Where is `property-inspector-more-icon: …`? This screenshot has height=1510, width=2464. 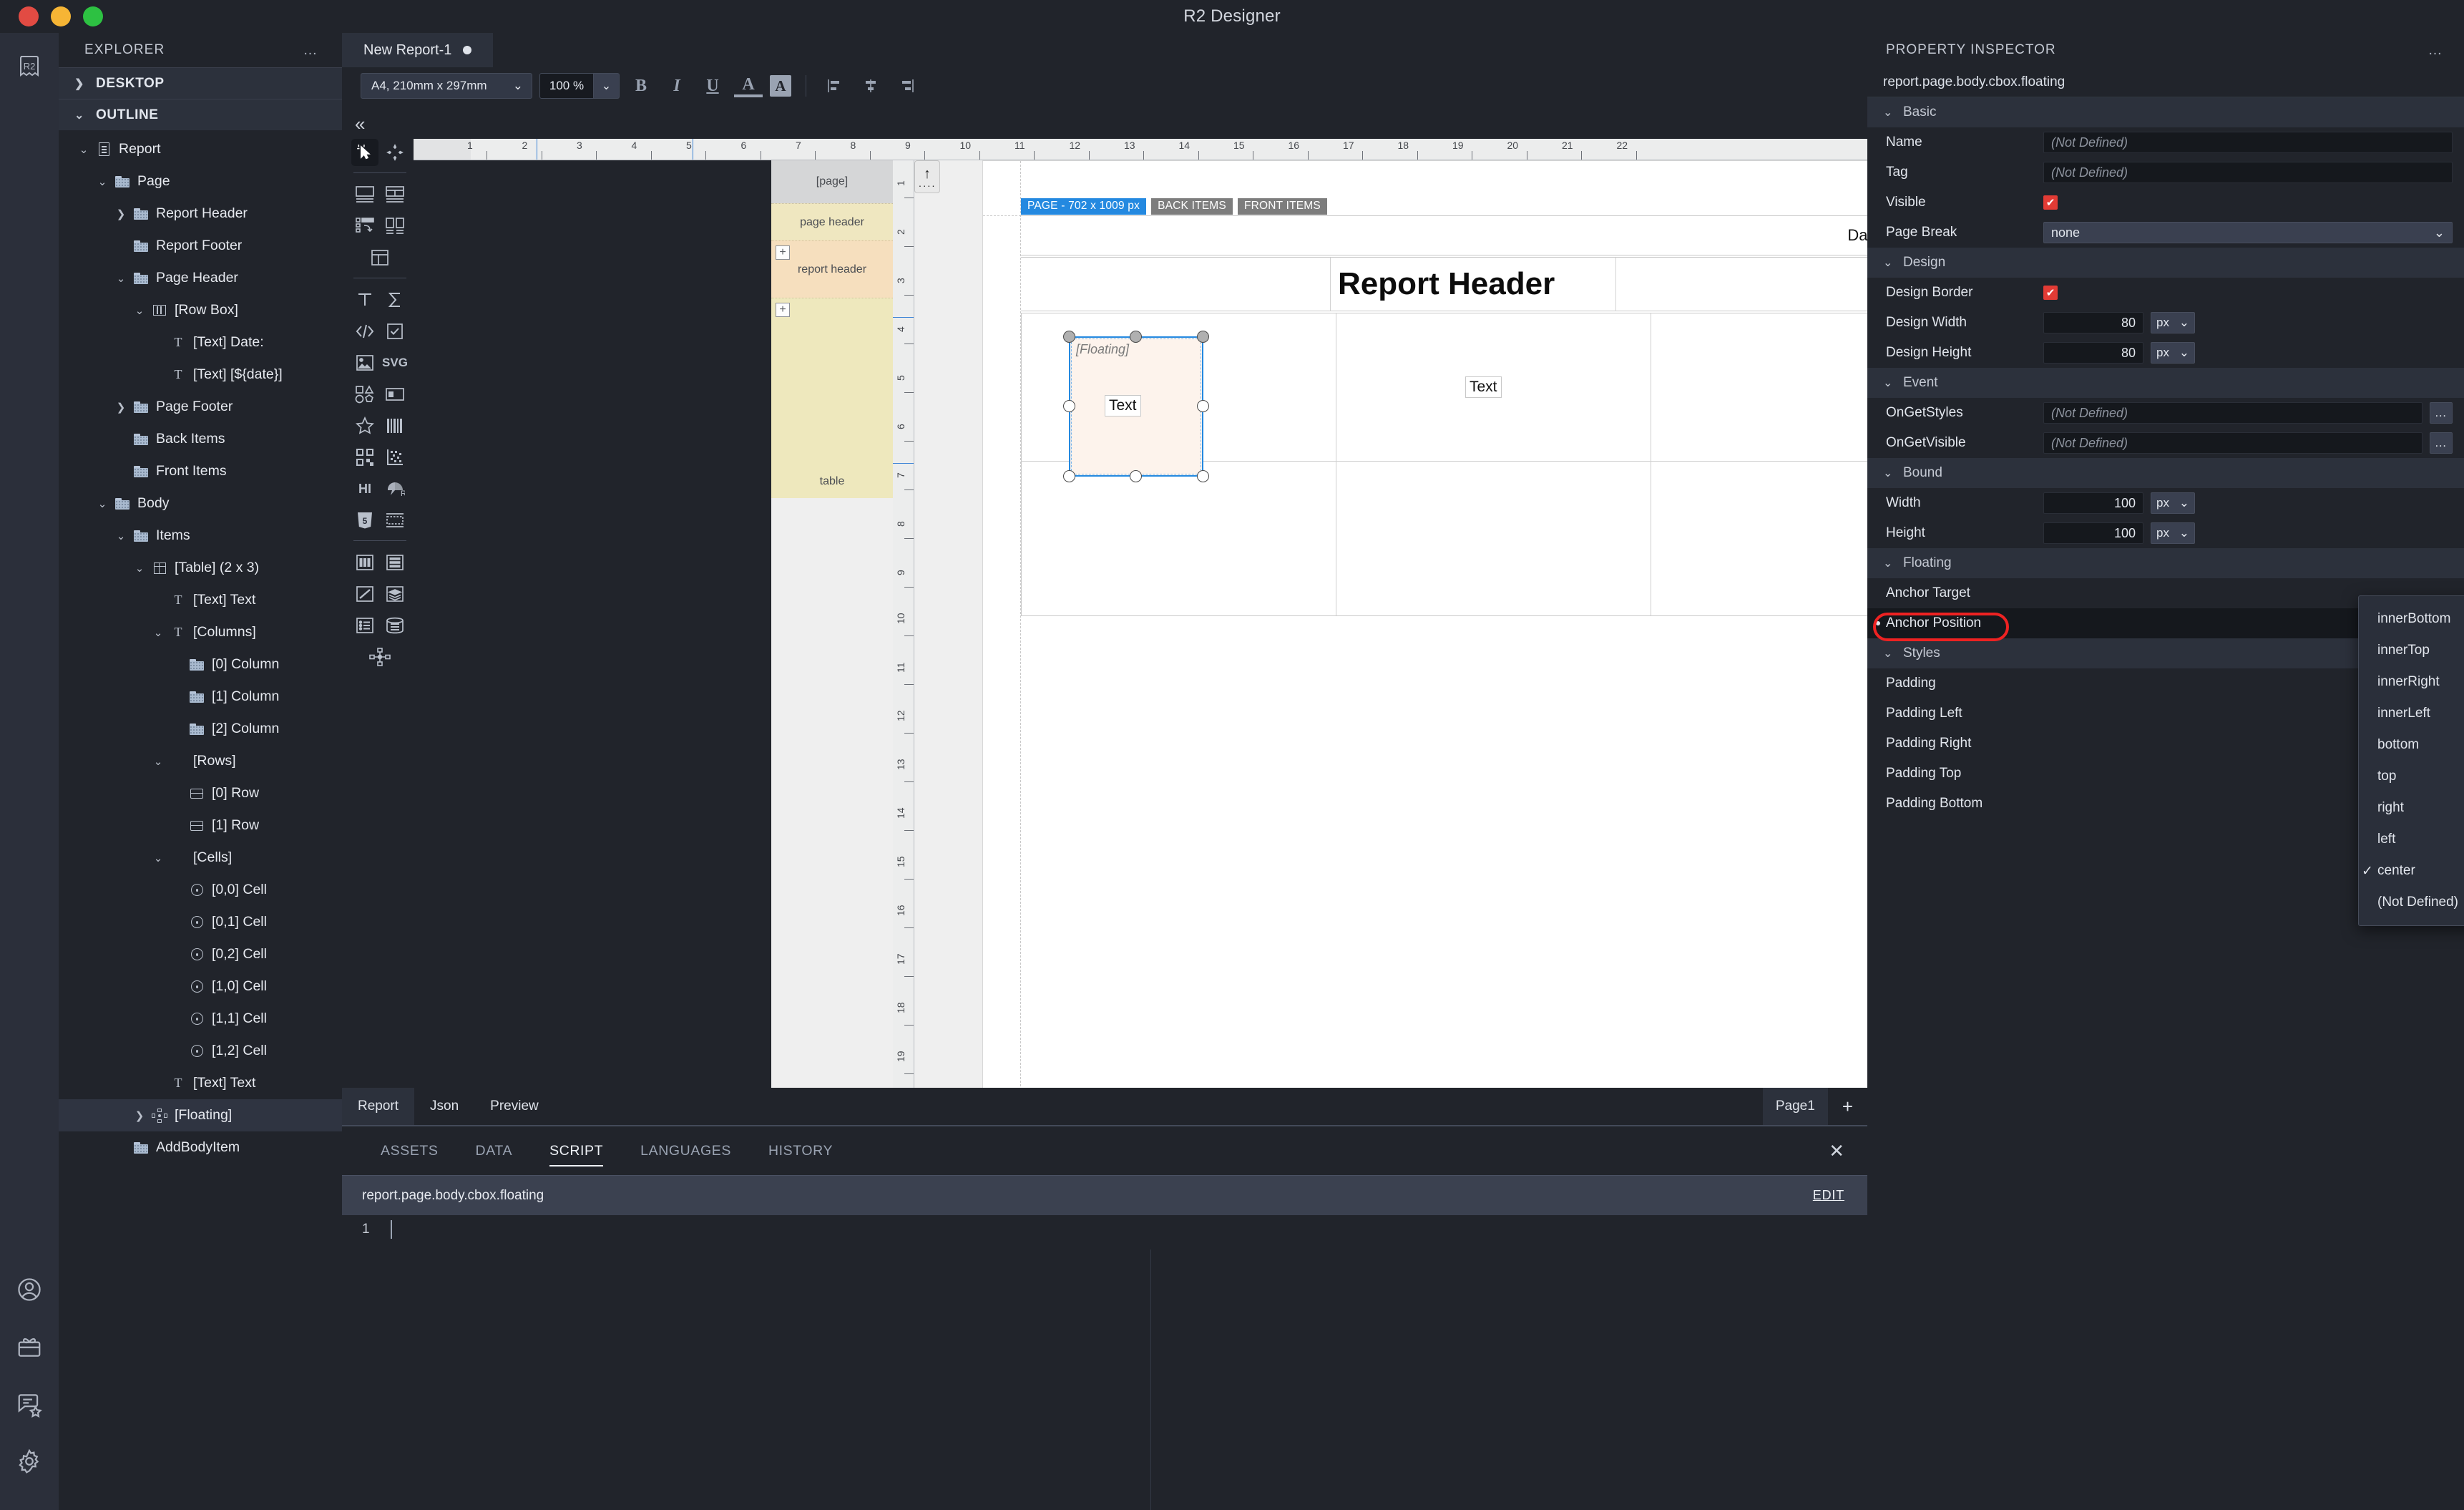
property-inspector-more-icon: … is located at coordinates (2436, 50).